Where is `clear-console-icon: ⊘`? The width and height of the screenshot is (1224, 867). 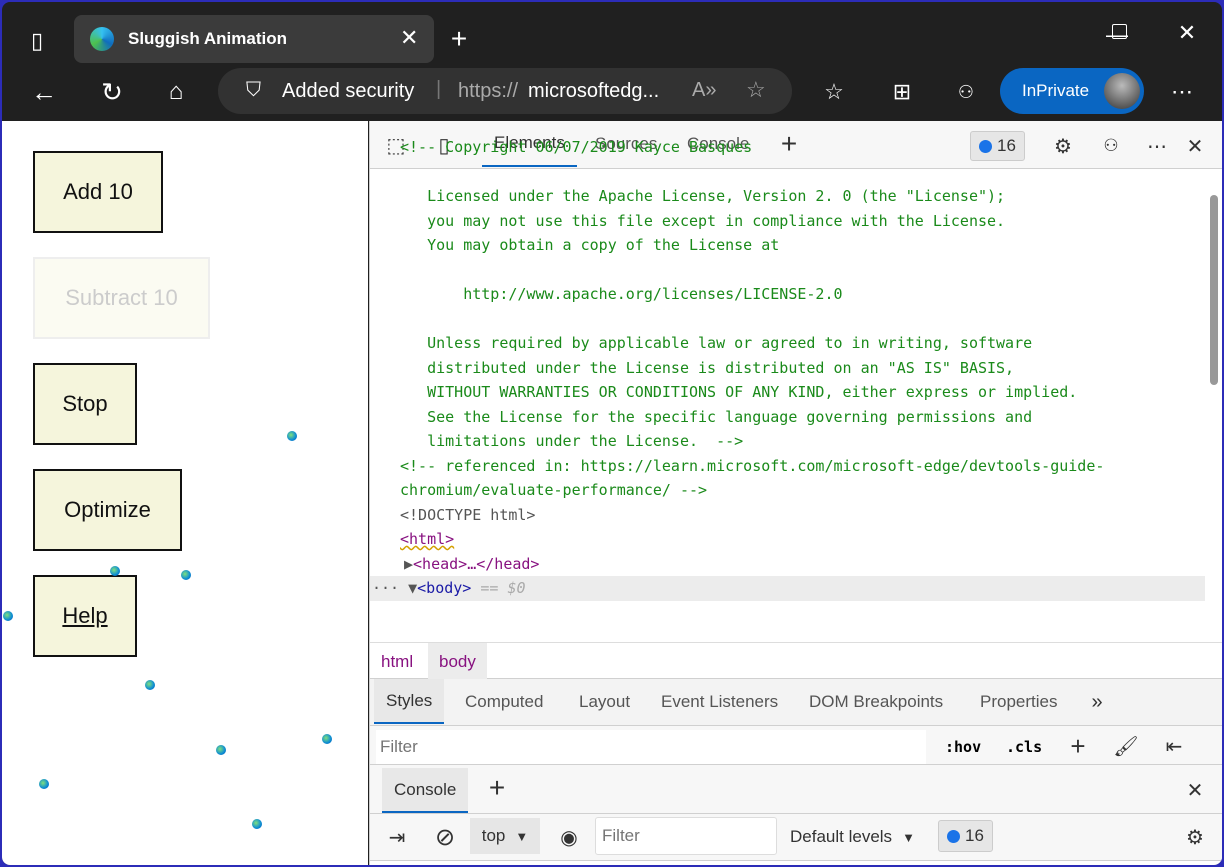 clear-console-icon: ⊘ is located at coordinates (445, 837).